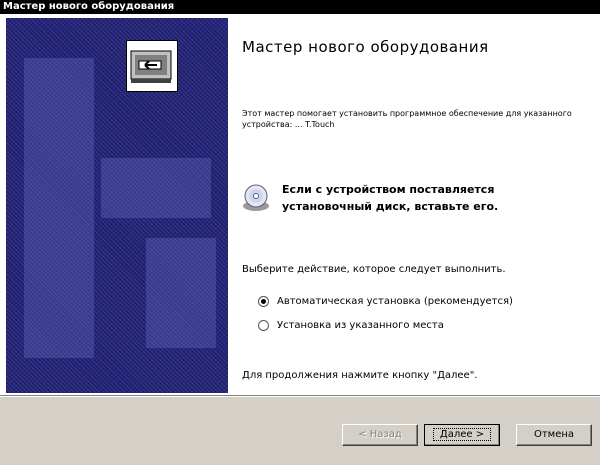  I want to click on radio-install-from-location, so click(263, 325).